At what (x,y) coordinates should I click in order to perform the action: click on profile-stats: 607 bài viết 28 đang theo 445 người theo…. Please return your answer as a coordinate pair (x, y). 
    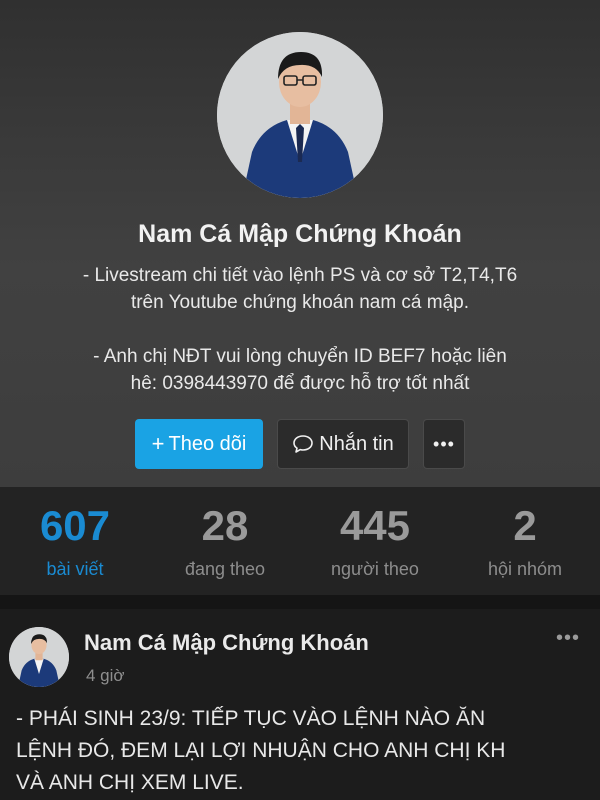
    Looking at the image, I should click on (300, 541).